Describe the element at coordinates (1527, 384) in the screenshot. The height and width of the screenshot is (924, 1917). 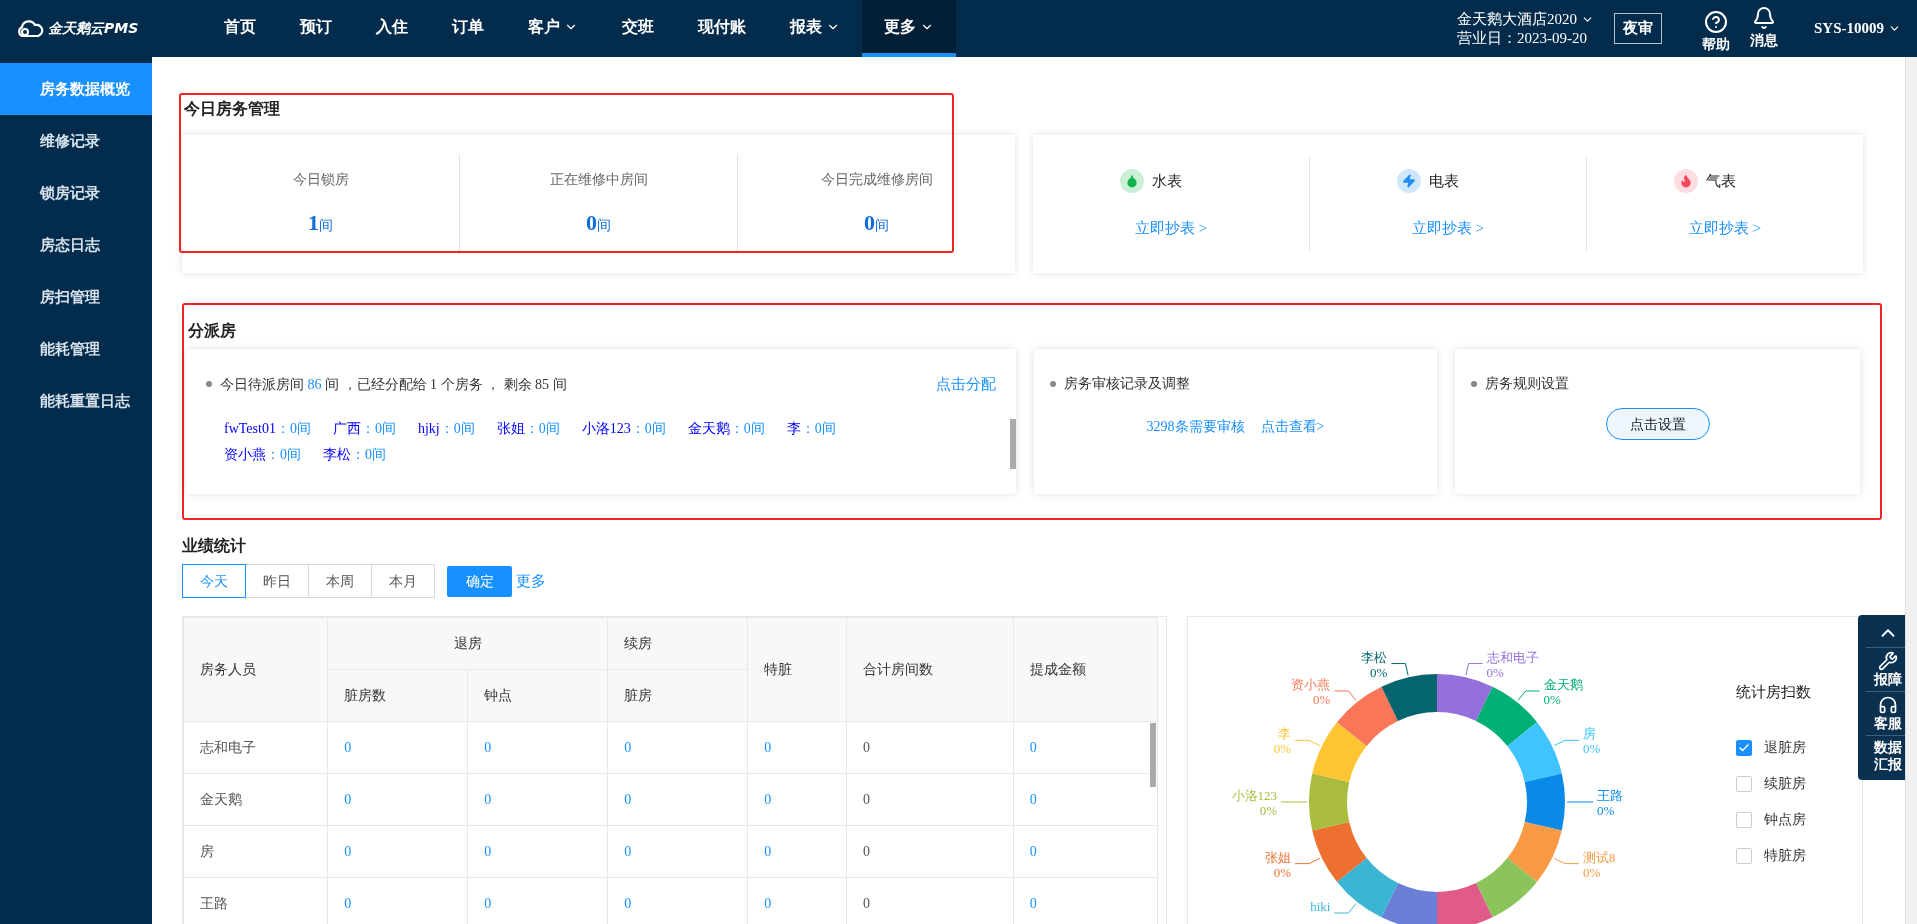
I see `card-title: 房务规则设置` at that location.